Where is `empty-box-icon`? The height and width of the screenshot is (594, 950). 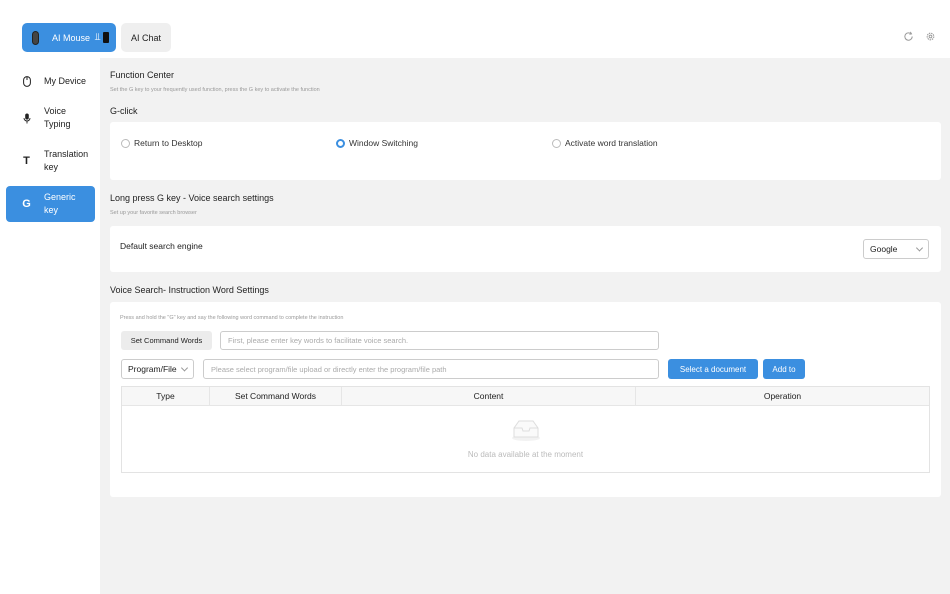
empty-box-icon is located at coordinates (526, 432).